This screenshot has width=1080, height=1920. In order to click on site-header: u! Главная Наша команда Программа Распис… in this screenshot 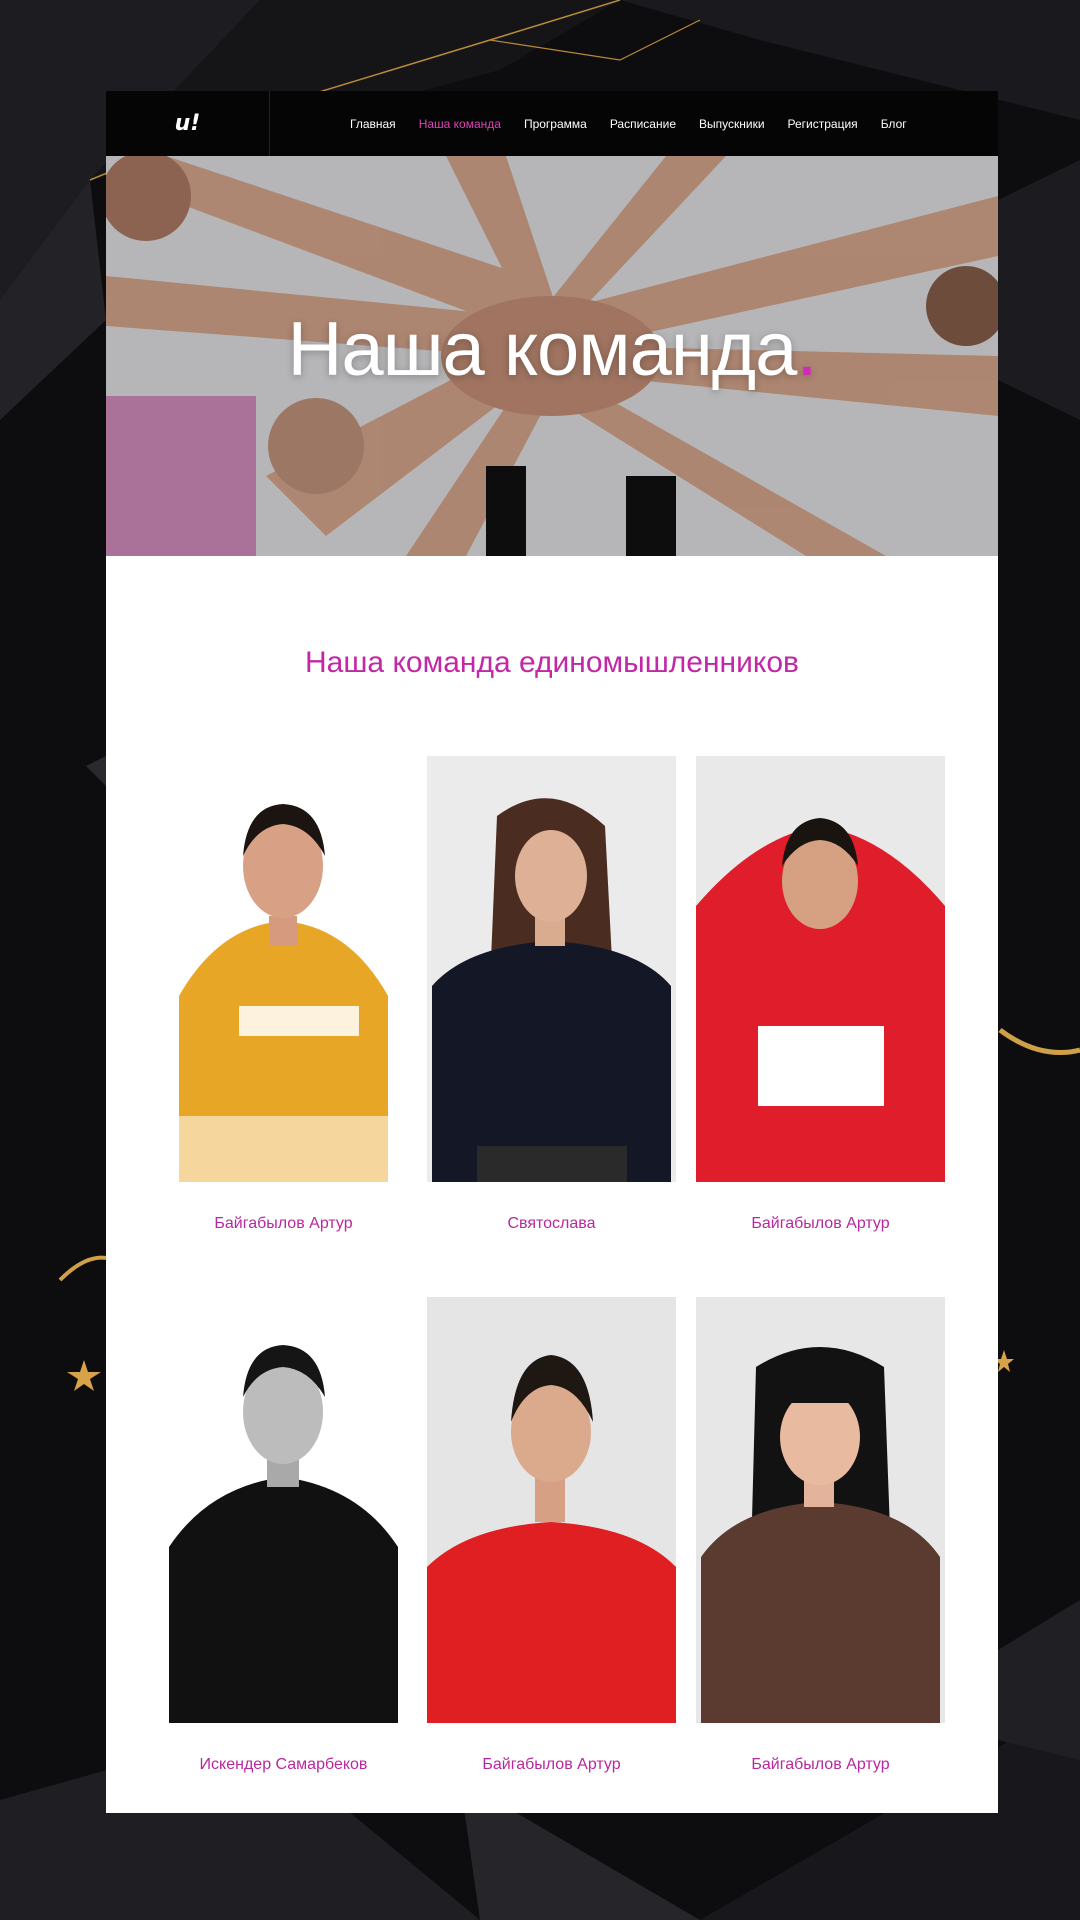, I will do `click(552, 123)`.